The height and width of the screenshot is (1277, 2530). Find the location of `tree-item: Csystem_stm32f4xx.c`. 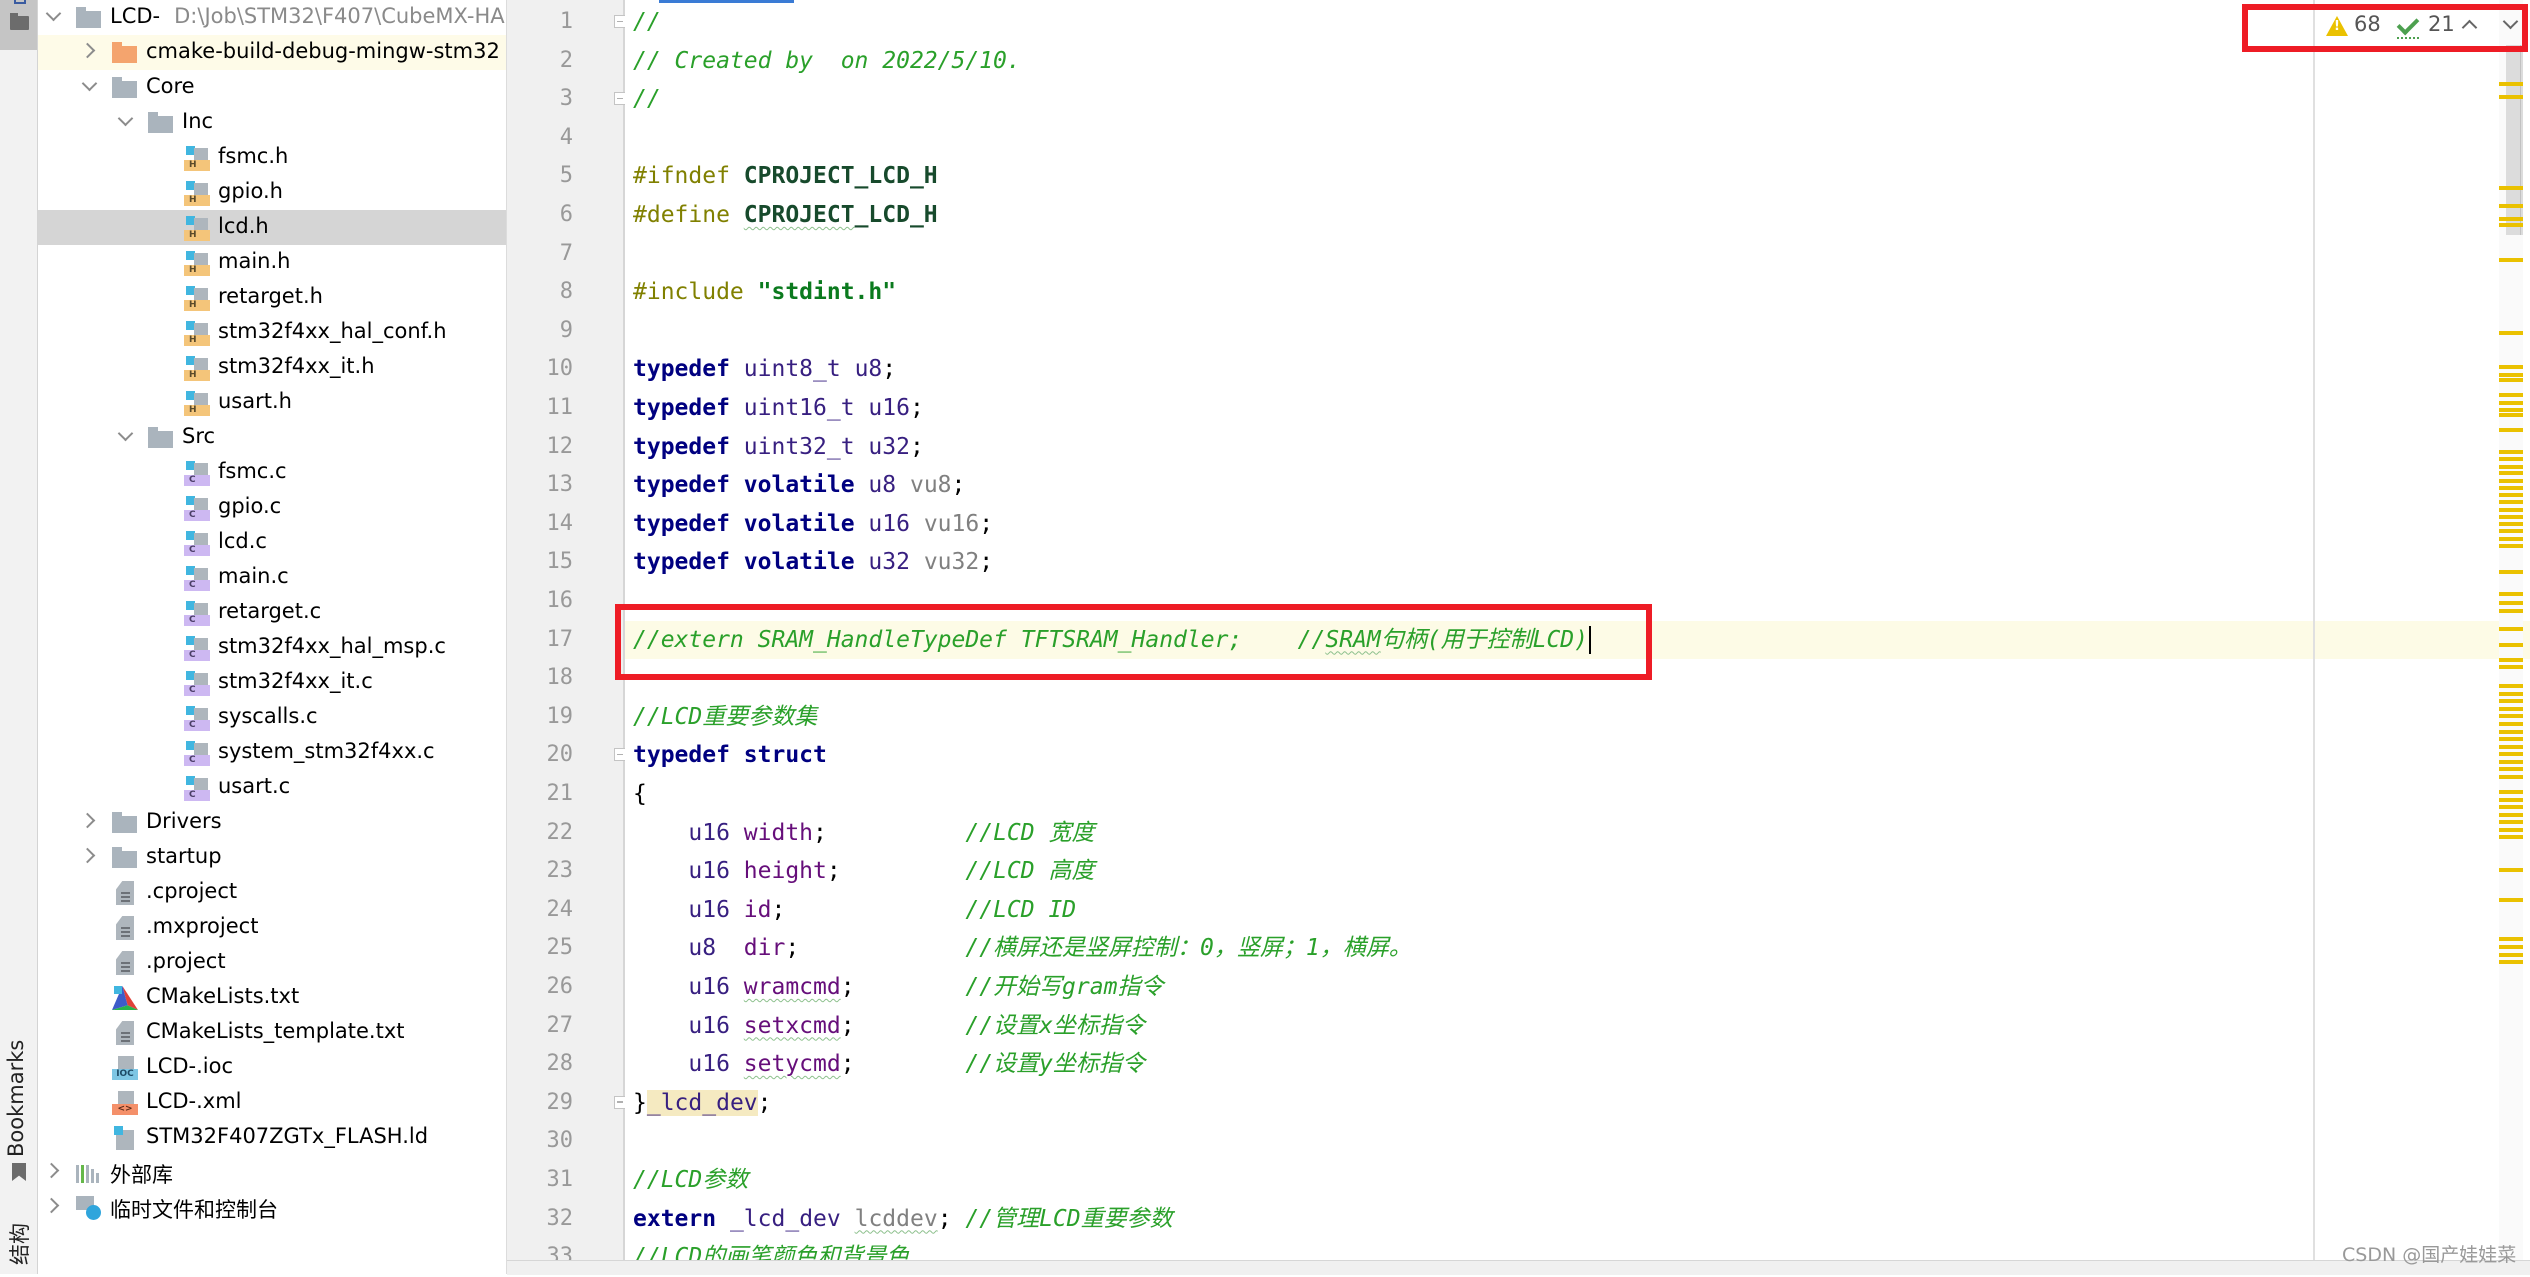

tree-item: Csystem_stm32f4xx.c is located at coordinates (272, 752).